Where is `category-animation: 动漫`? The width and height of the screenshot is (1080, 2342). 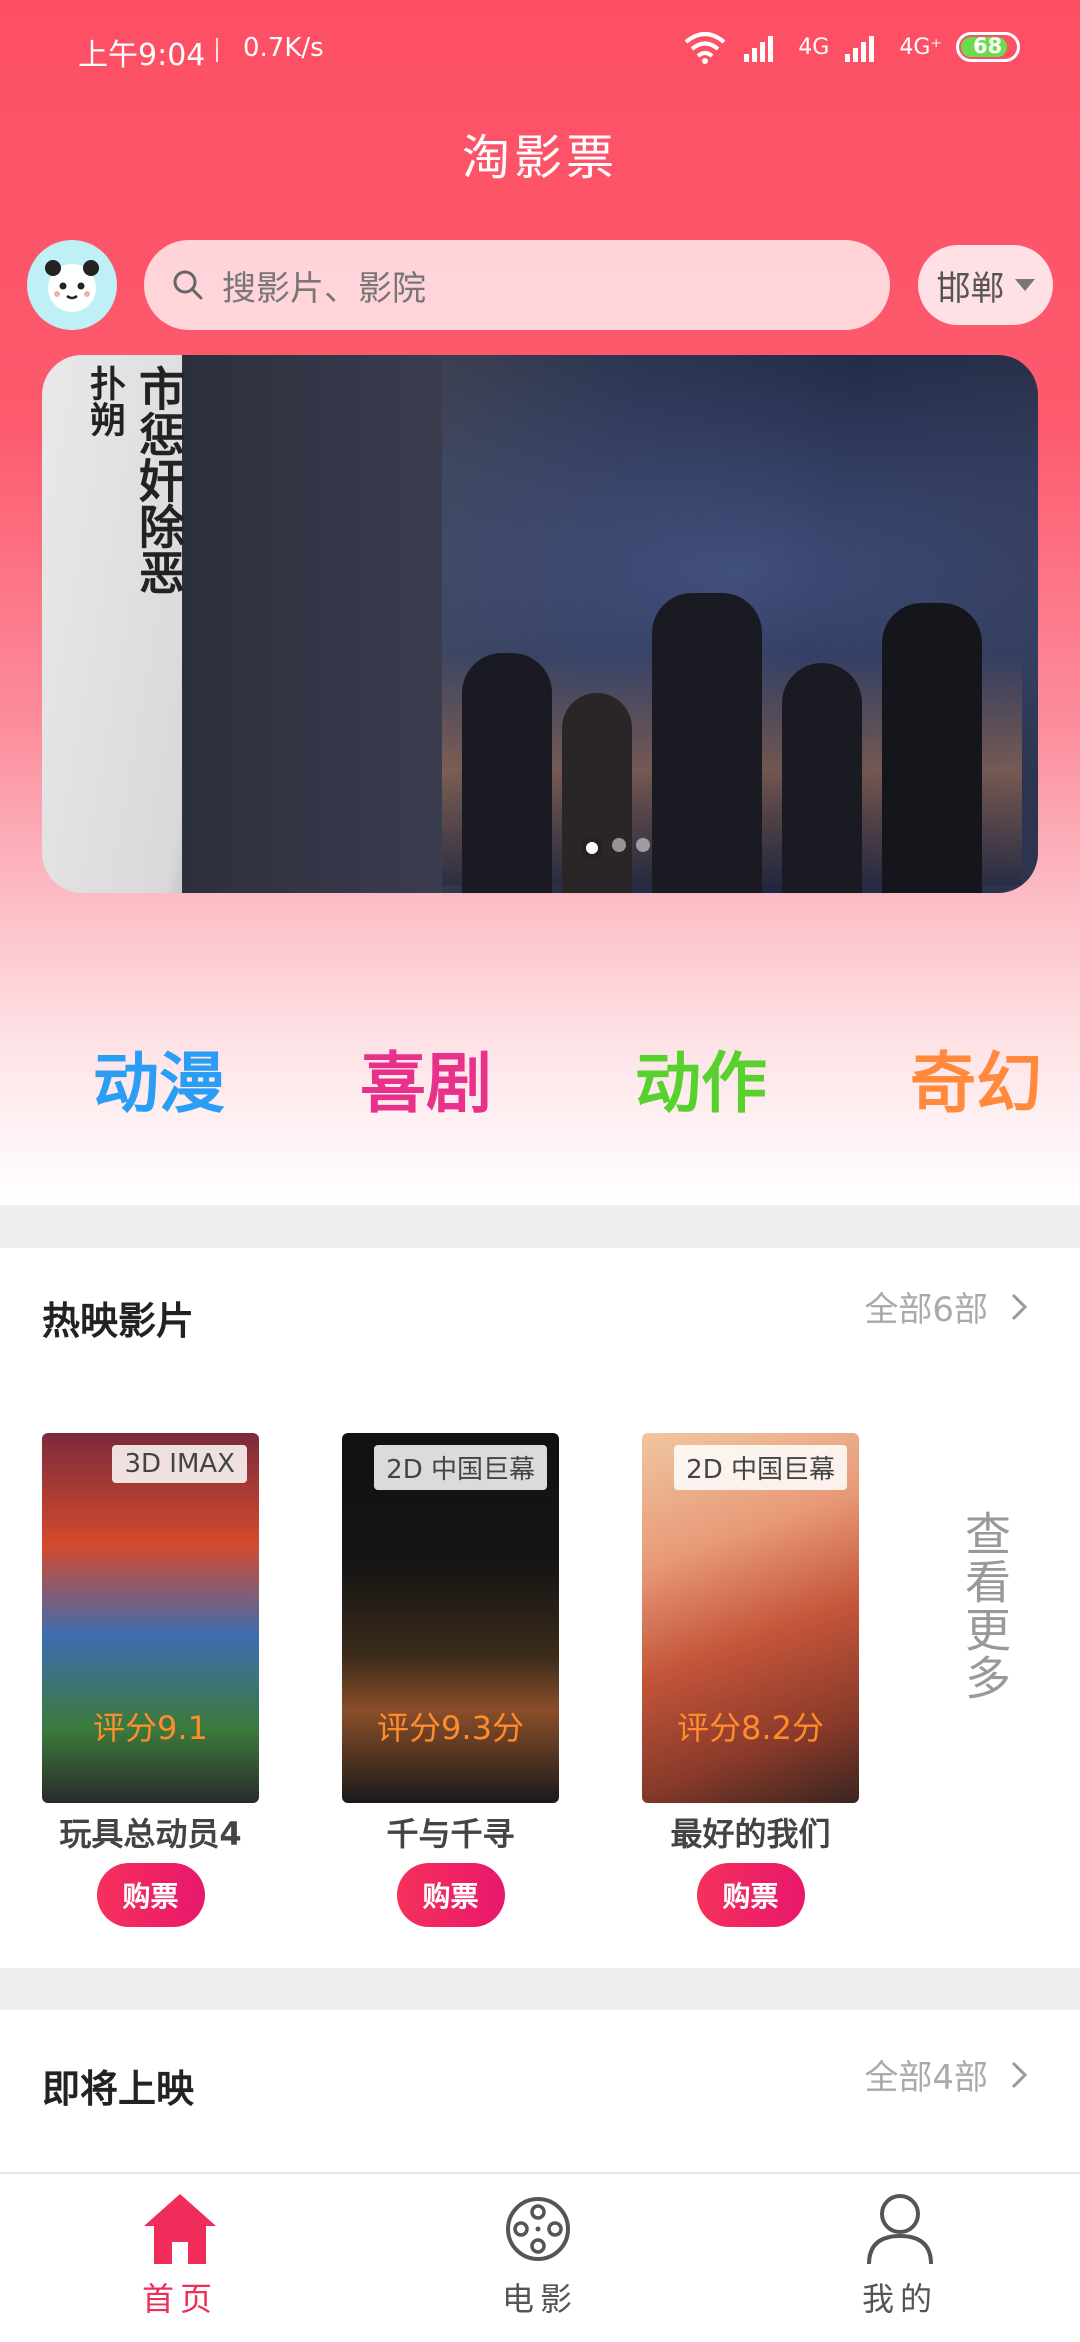 category-animation: 动漫 is located at coordinates (159, 1078).